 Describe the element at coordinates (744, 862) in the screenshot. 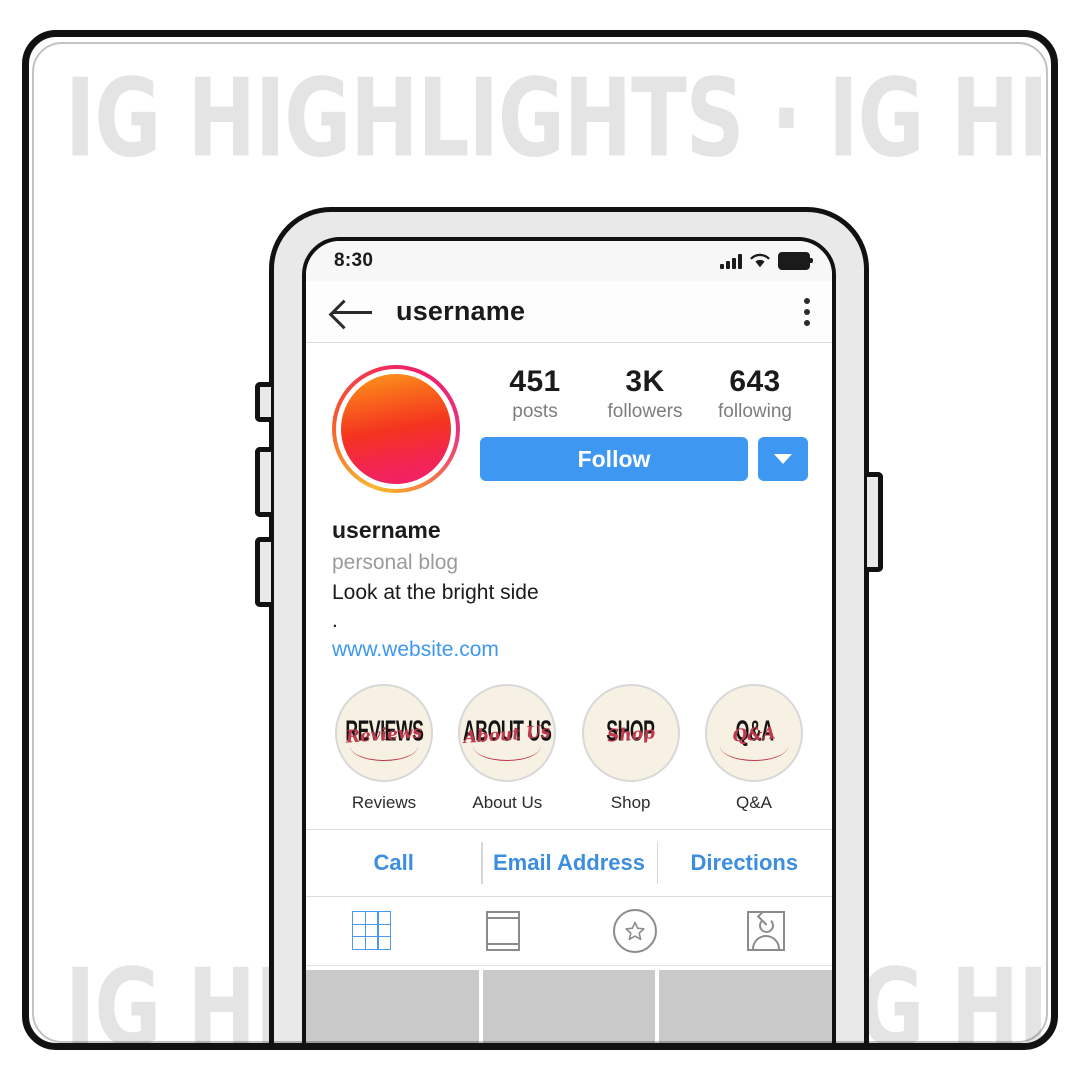

I see `directions-button: Directions` at that location.